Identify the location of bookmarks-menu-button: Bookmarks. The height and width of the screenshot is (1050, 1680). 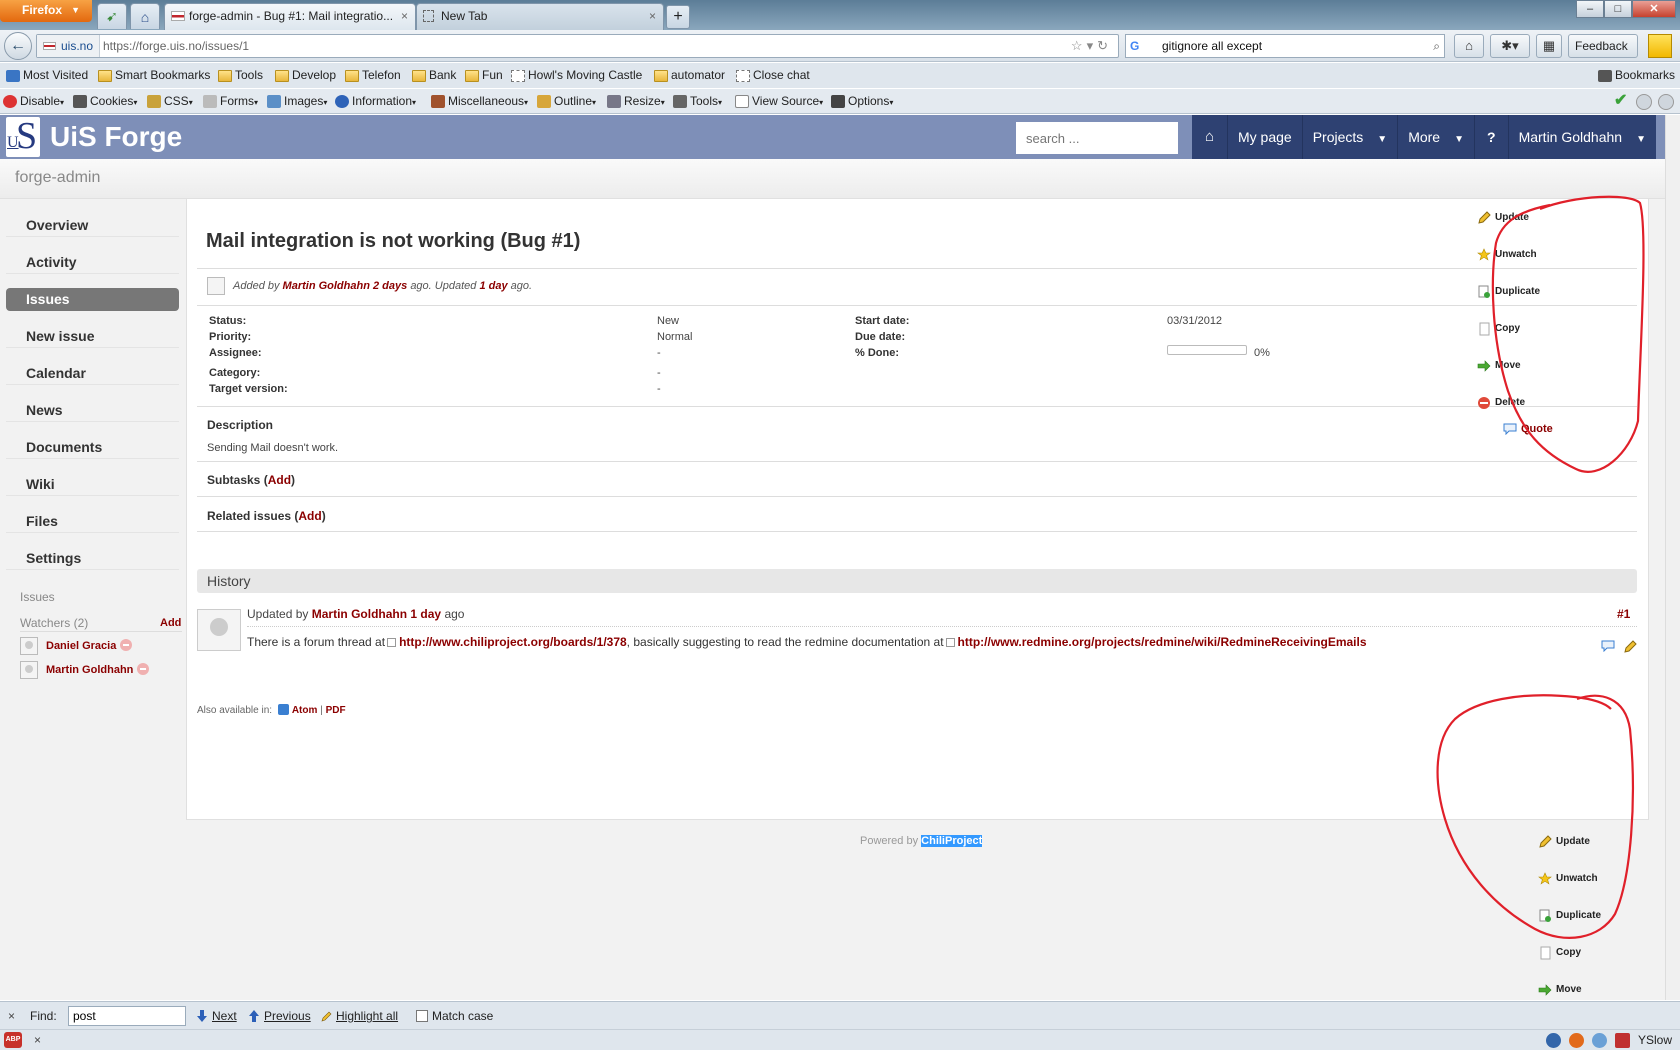
(1635, 75).